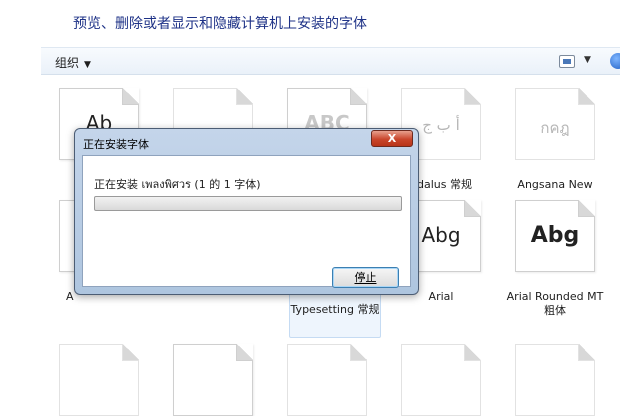 The height and width of the screenshot is (416, 620). I want to click on close-button: X, so click(392, 138).